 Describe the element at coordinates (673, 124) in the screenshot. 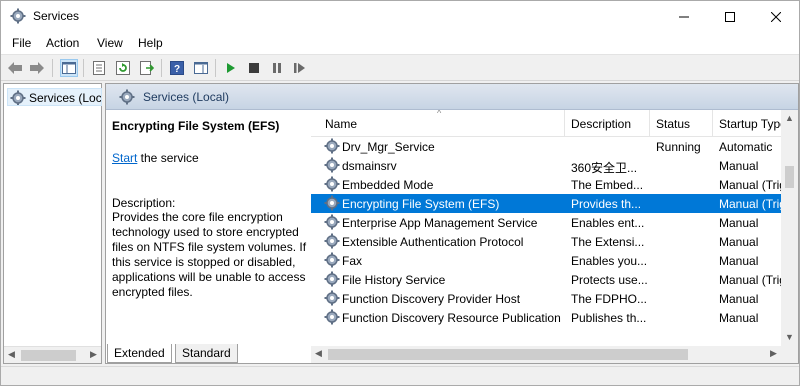

I see `column-status: Status` at that location.